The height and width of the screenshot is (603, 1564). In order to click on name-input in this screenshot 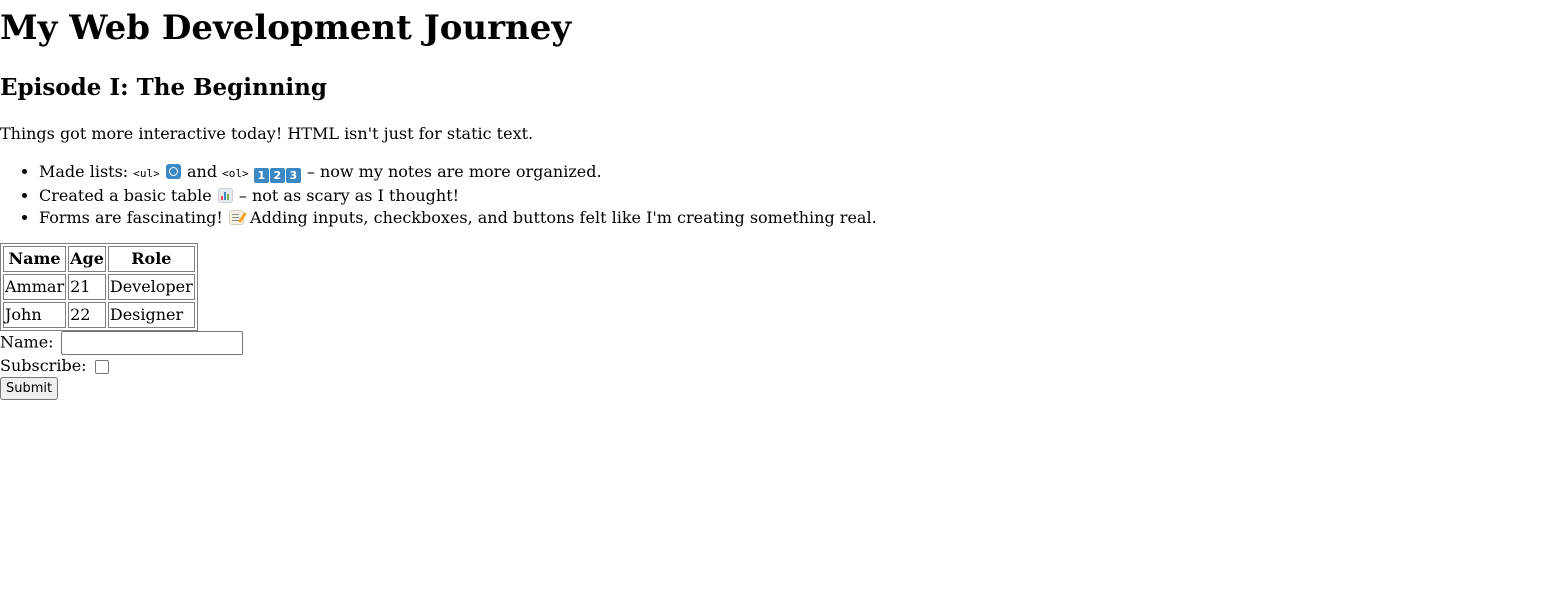, I will do `click(151, 343)`.